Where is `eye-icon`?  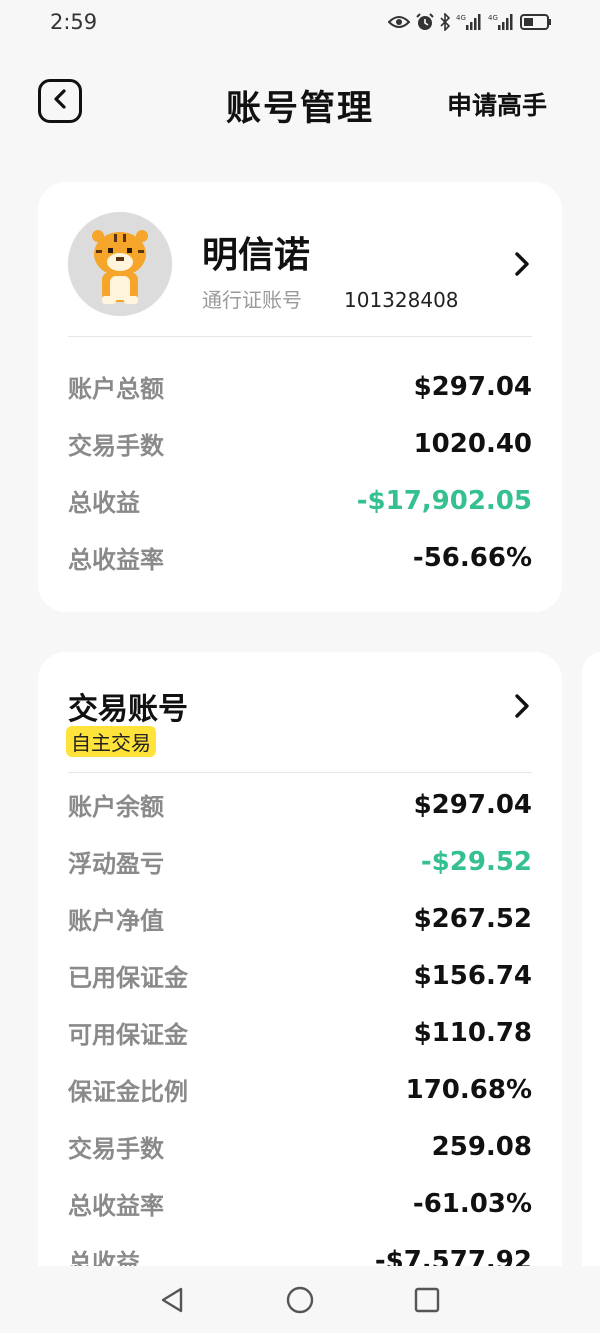
eye-icon is located at coordinates (399, 22).